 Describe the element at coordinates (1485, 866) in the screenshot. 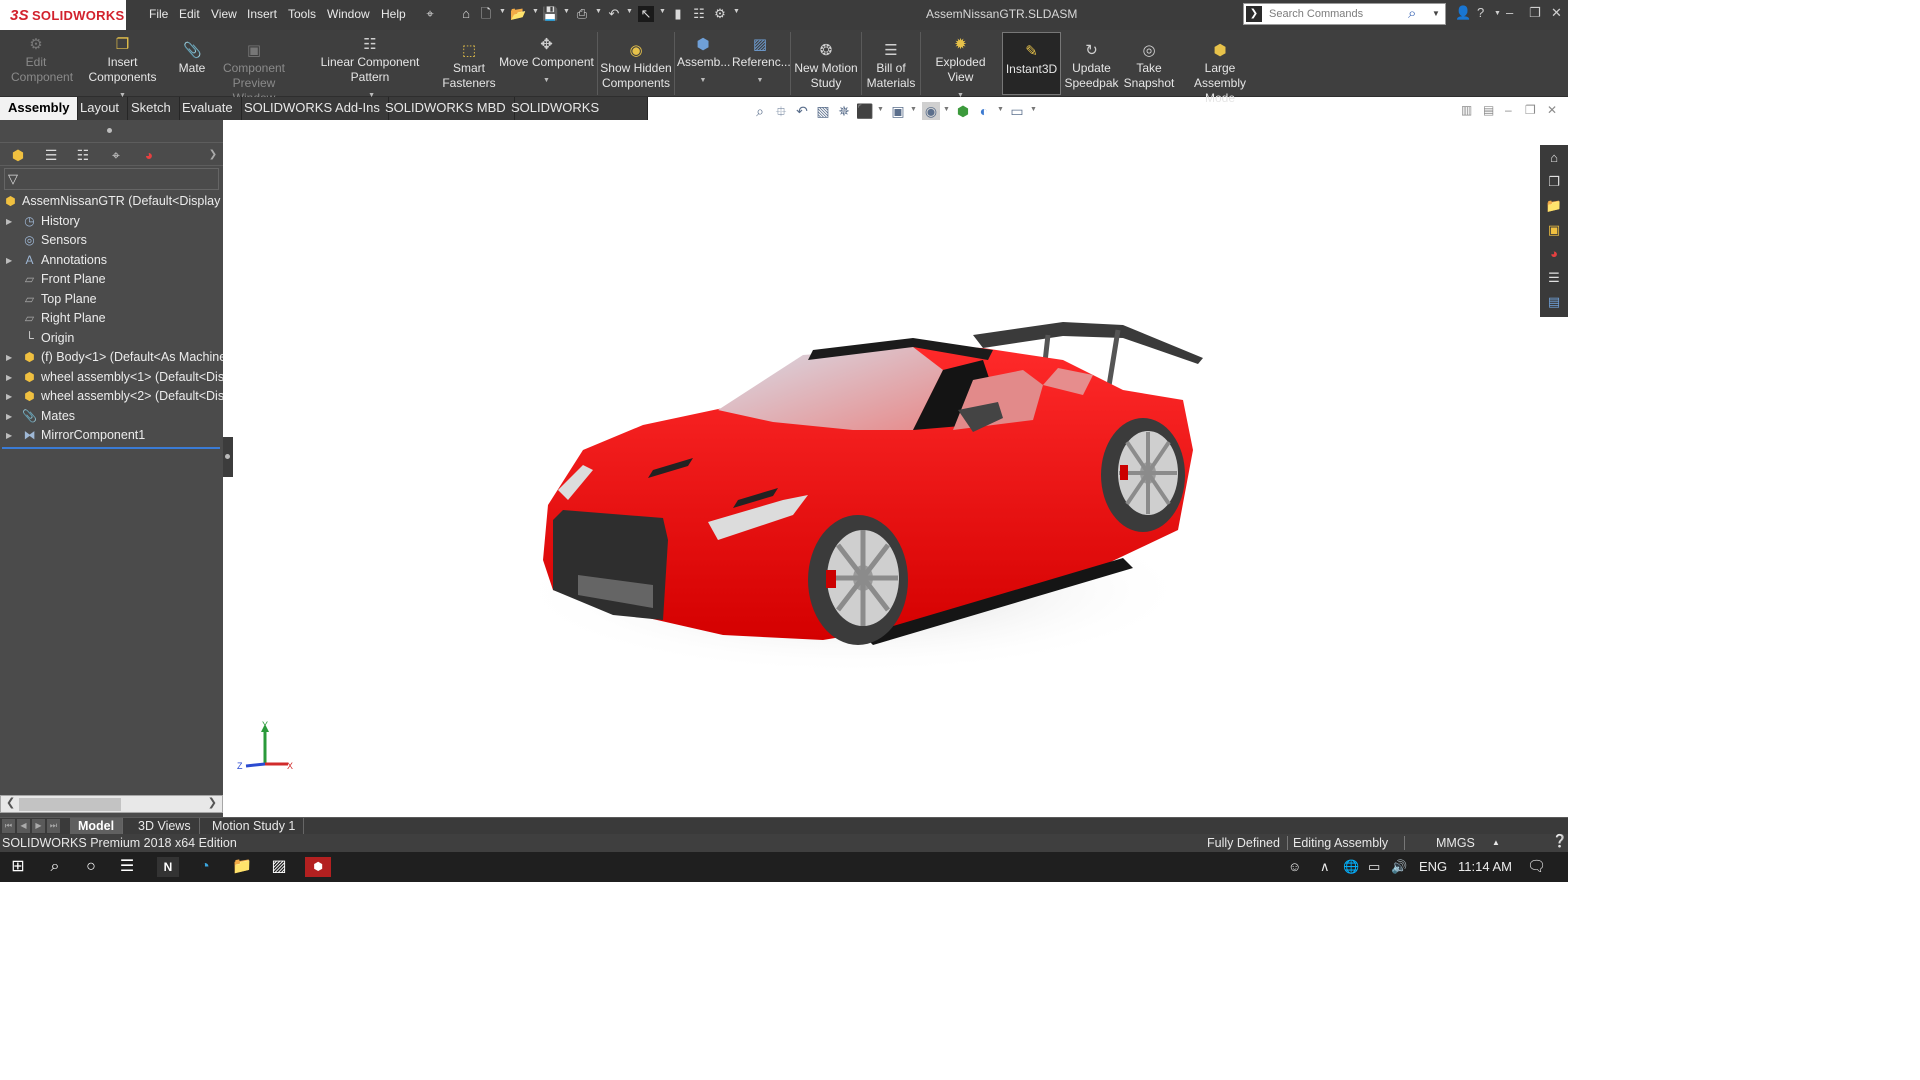

I see `clock-label: 11:14 AM` at that location.